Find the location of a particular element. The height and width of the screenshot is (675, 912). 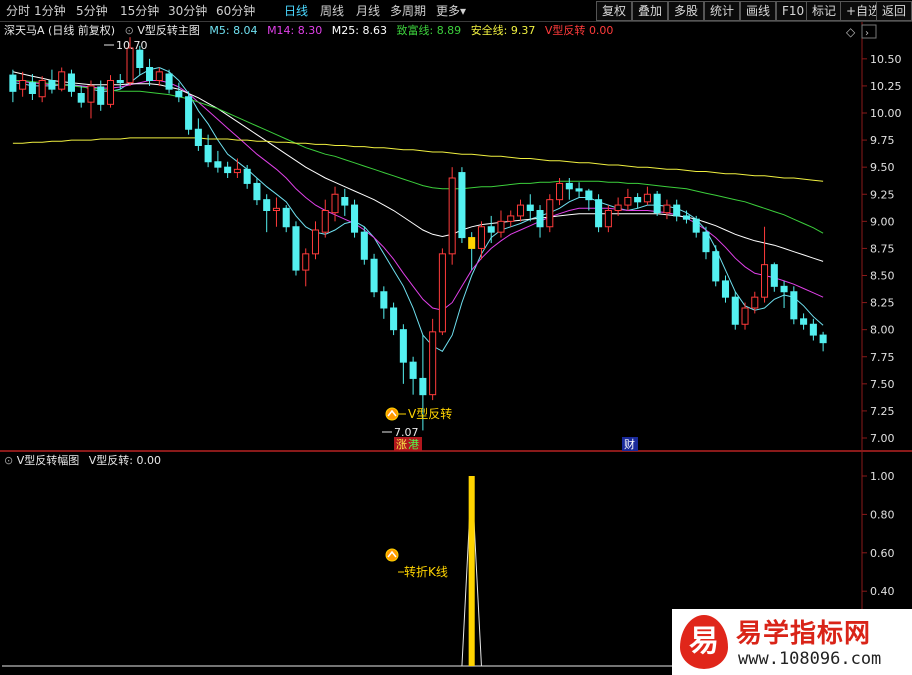

turning-kline-label: 转折K线 is located at coordinates (426, 571).